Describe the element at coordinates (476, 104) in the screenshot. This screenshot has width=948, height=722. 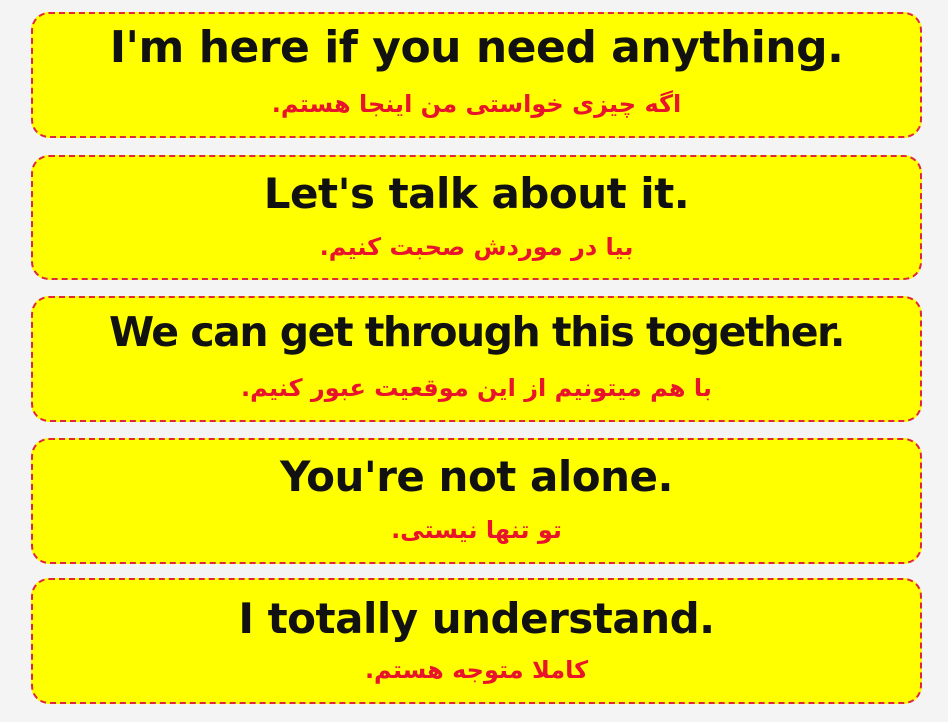
I see `persian-translation: اگه چیزی خواستی من اینجا هستم.` at that location.